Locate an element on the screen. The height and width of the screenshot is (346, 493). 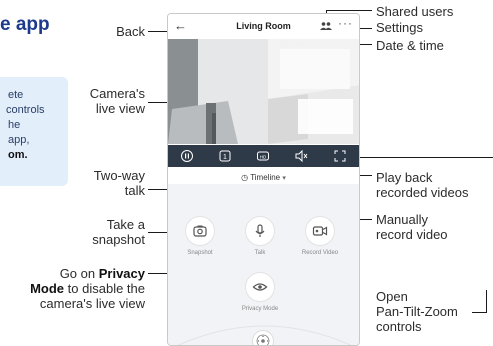
label-live-view: Camera's live view is located at coordinates (107, 101).